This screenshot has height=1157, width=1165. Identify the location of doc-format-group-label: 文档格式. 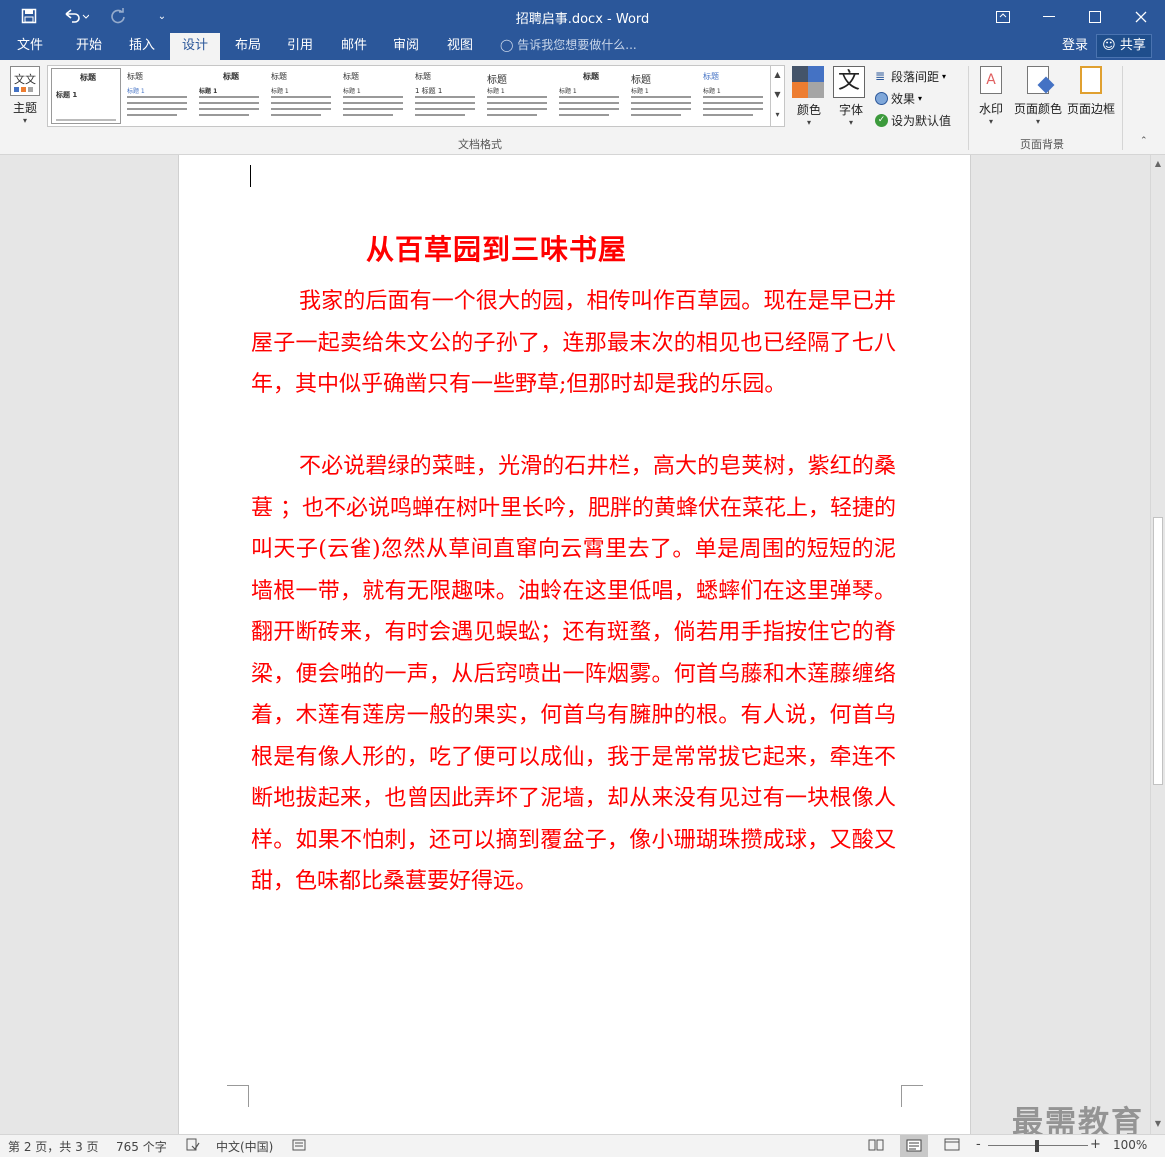
(480, 144).